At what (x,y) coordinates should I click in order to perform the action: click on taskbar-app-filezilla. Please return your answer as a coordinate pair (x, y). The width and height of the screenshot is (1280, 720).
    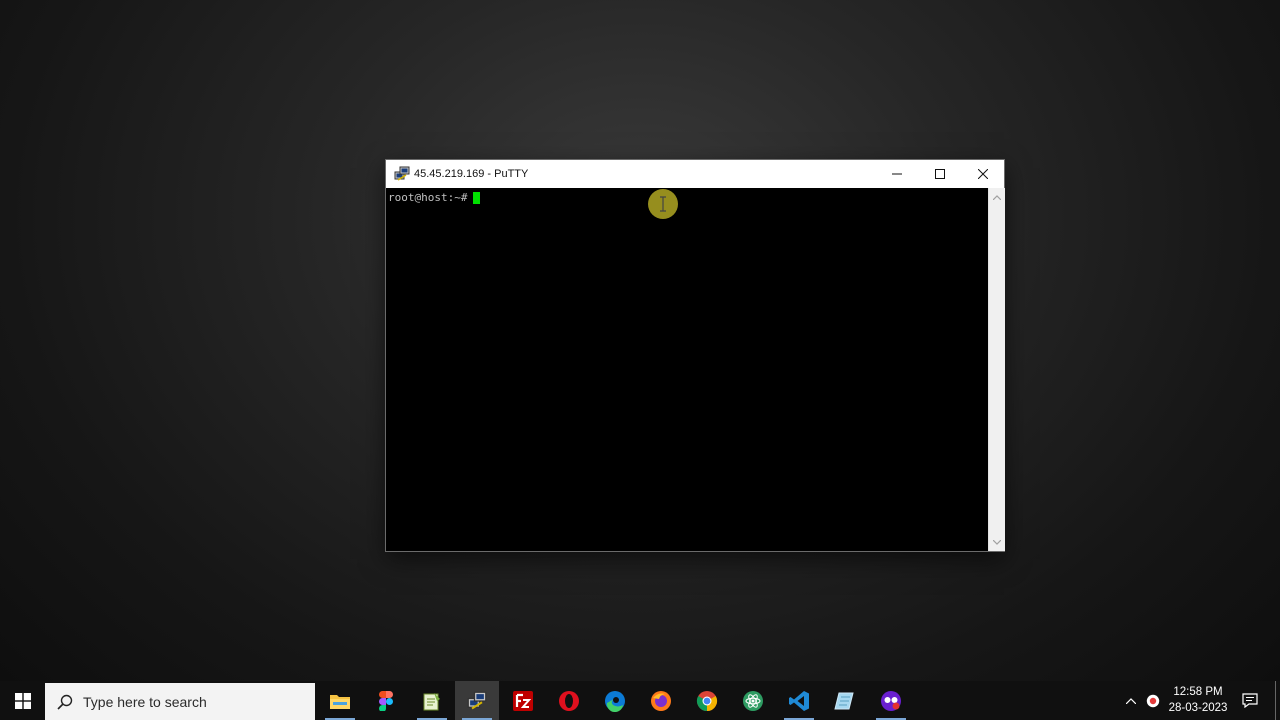
    Looking at the image, I should click on (523, 700).